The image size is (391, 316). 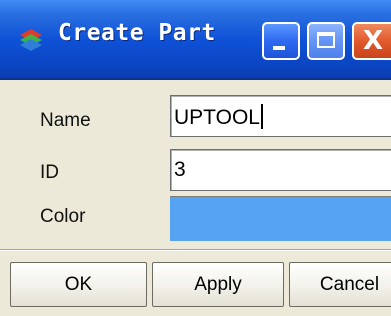 What do you see at coordinates (340, 284) in the screenshot?
I see `cancel-button: Cancel` at bounding box center [340, 284].